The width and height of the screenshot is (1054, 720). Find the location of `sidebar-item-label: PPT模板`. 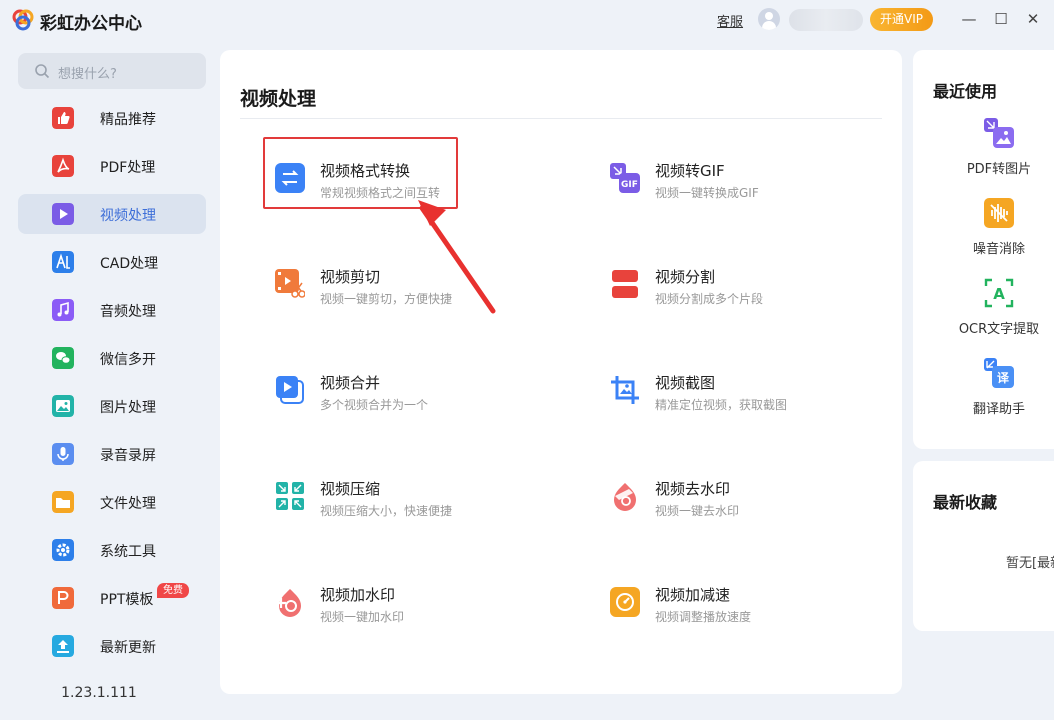

sidebar-item-label: PPT模板 is located at coordinates (127, 600).